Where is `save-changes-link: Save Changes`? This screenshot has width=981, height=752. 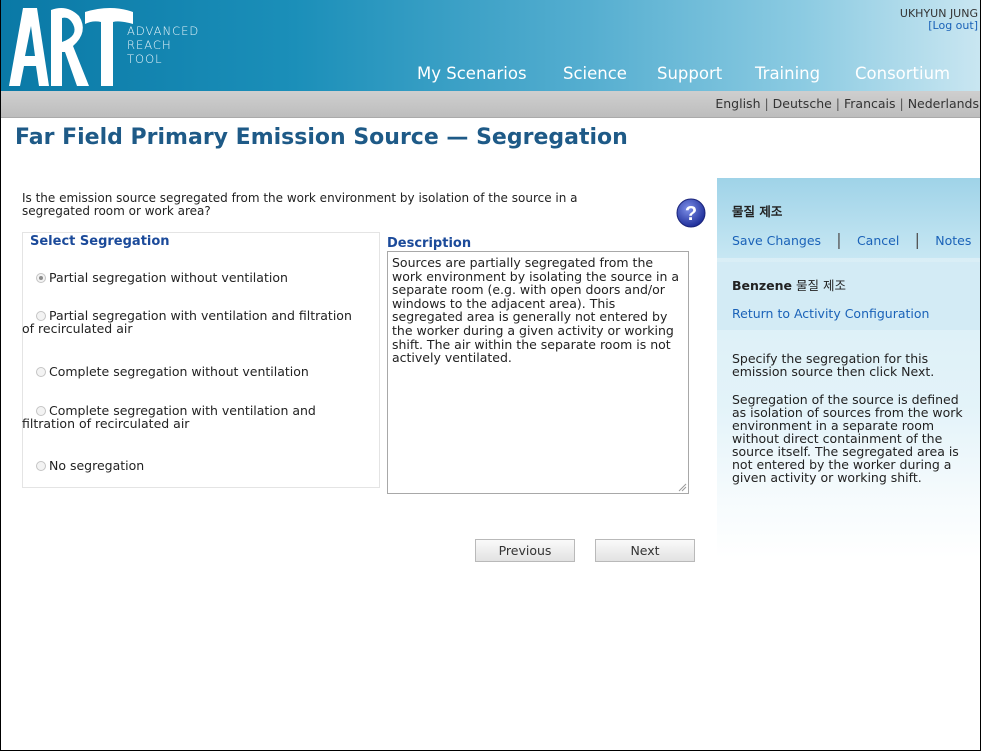
save-changes-link: Save Changes is located at coordinates (776, 240).